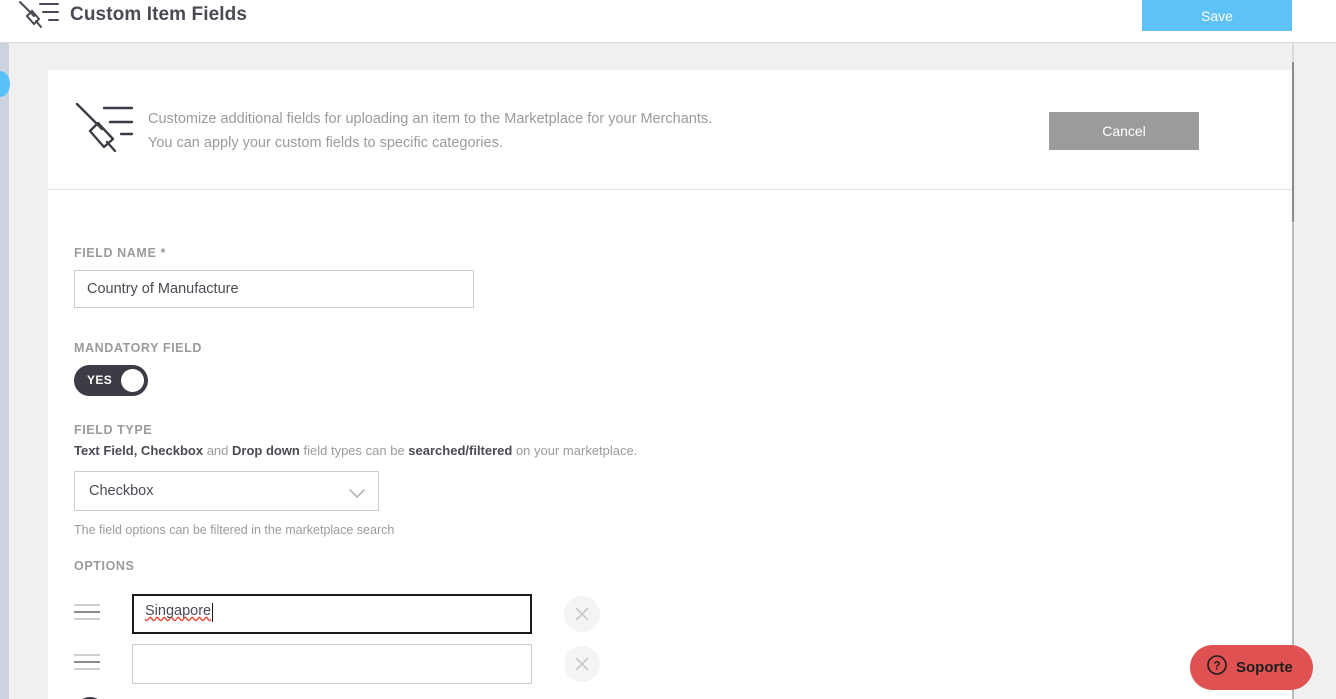 This screenshot has height=699, width=1336. What do you see at coordinates (5, 84) in the screenshot?
I see `sidebar-toggle-handle` at bounding box center [5, 84].